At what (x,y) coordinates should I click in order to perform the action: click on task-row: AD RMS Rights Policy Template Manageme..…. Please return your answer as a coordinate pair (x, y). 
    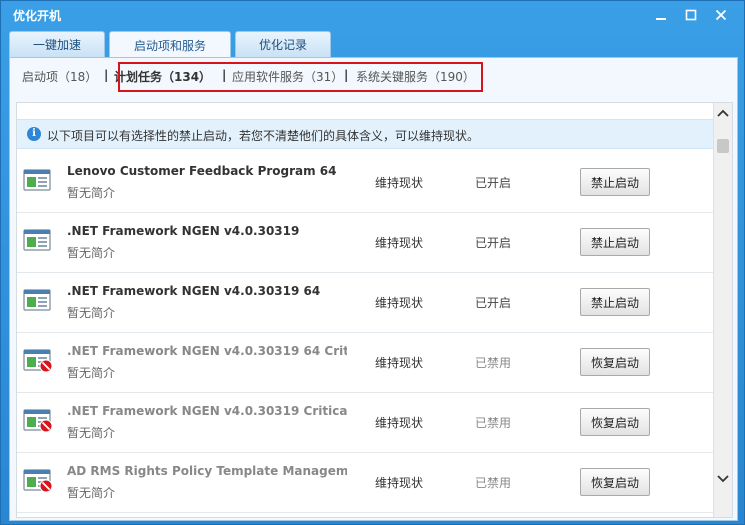
    Looking at the image, I should click on (365, 483).